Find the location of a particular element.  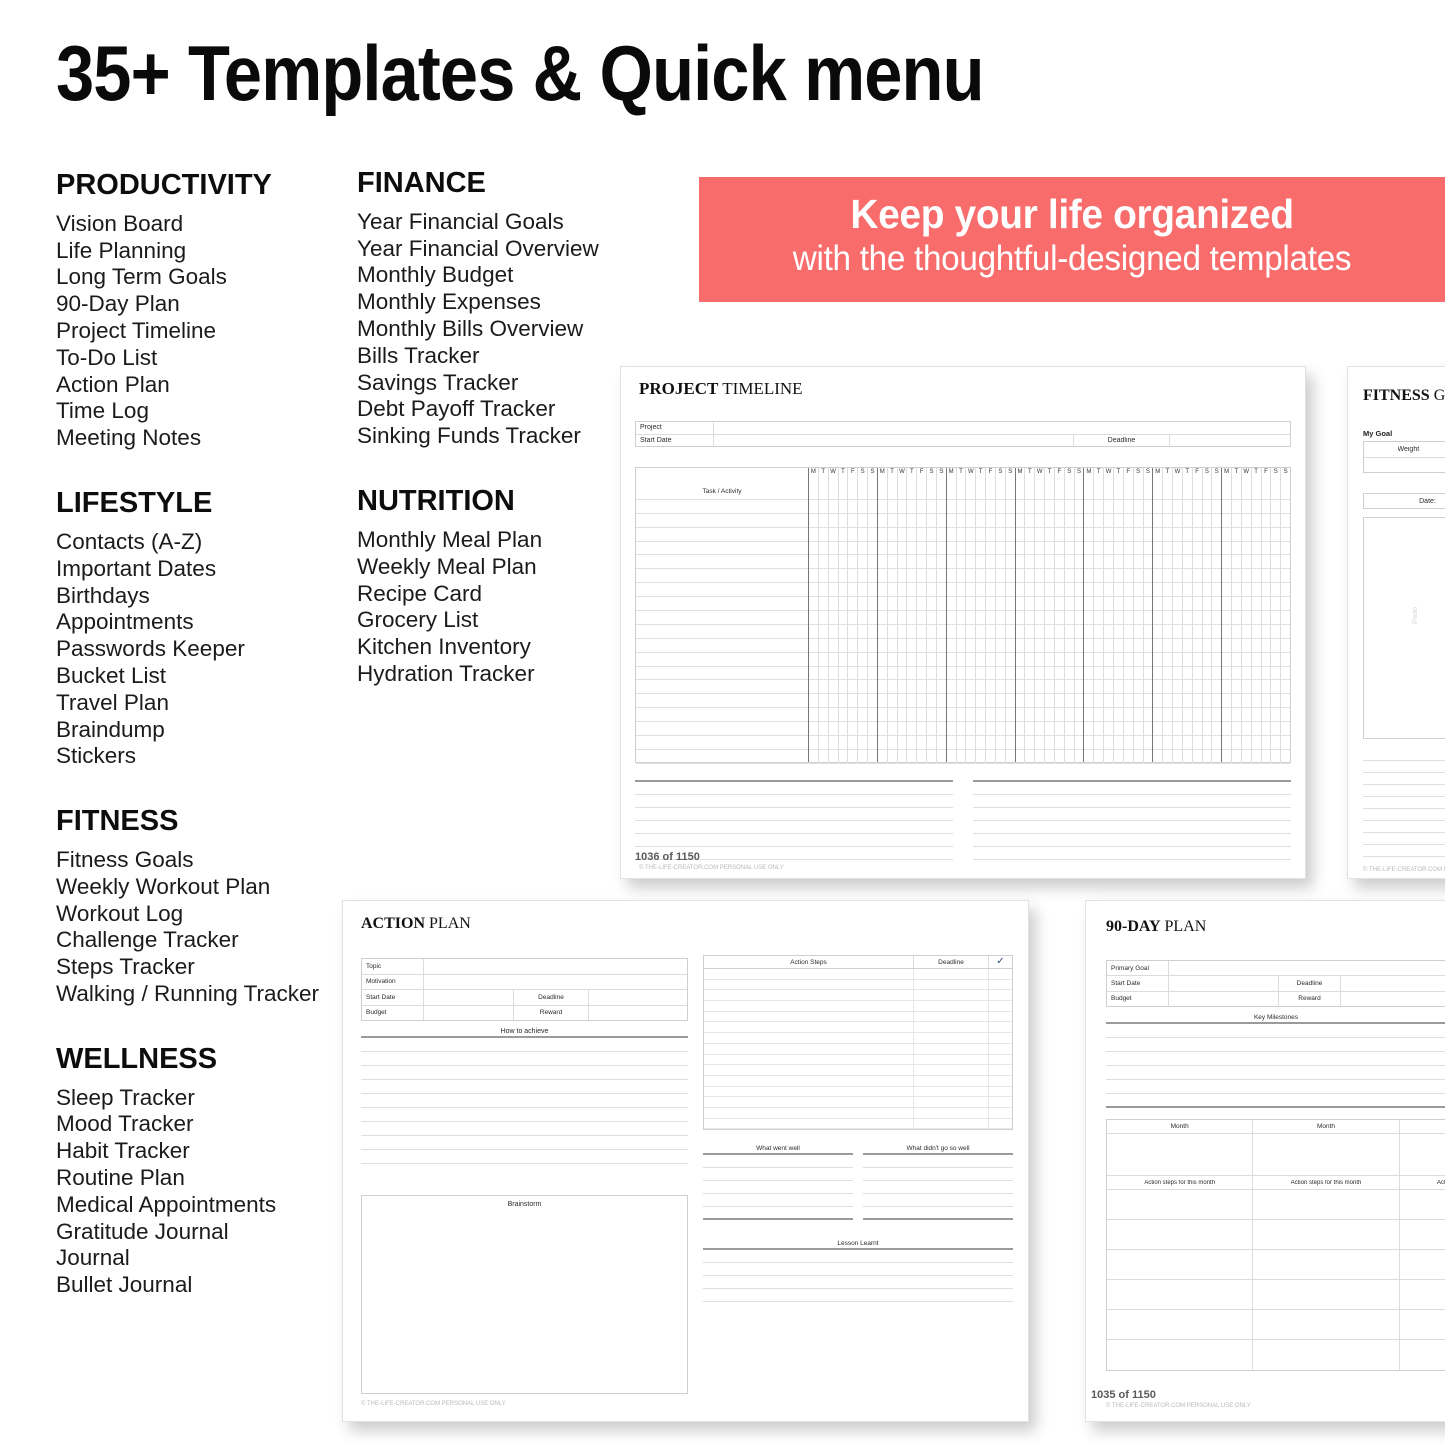

list-item: Journal is located at coordinates (201, 1258).